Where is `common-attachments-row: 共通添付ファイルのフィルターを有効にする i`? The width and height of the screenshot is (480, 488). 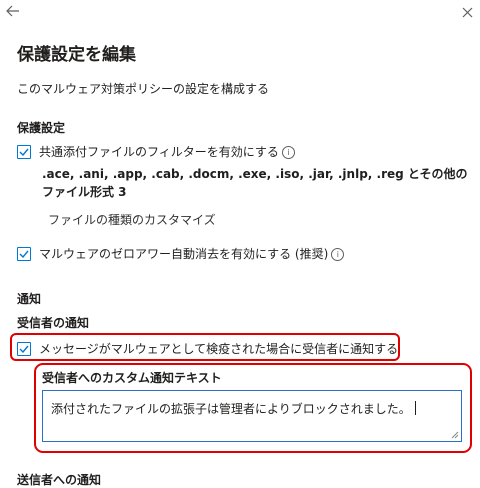
common-attachments-row: 共通添付ファイルのフィルターを有効にする i is located at coordinates (156, 151).